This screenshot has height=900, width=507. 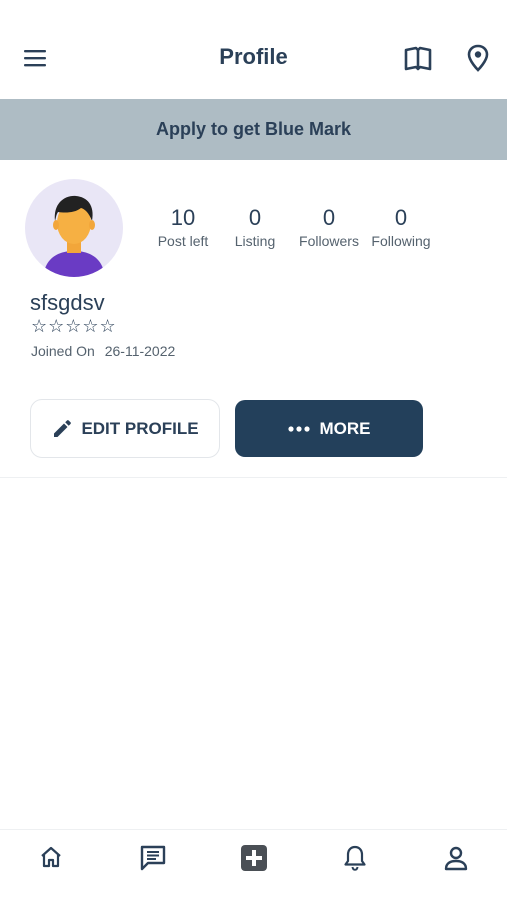 I want to click on apply-blue-mark-banner: Apply to get Blue Mark, so click(x=253, y=129).